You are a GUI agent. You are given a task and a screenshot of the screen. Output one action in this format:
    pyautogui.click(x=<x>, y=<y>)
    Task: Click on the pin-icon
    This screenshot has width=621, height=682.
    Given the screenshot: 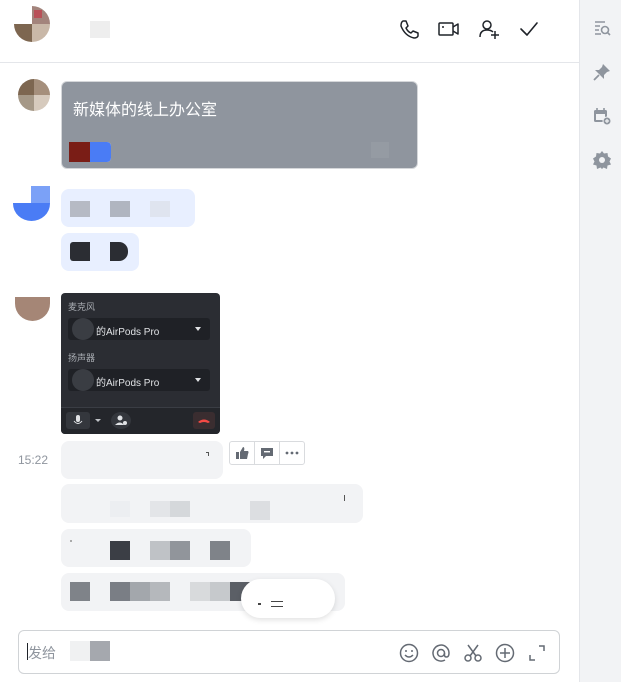 What is the action you would take?
    pyautogui.click(x=602, y=72)
    